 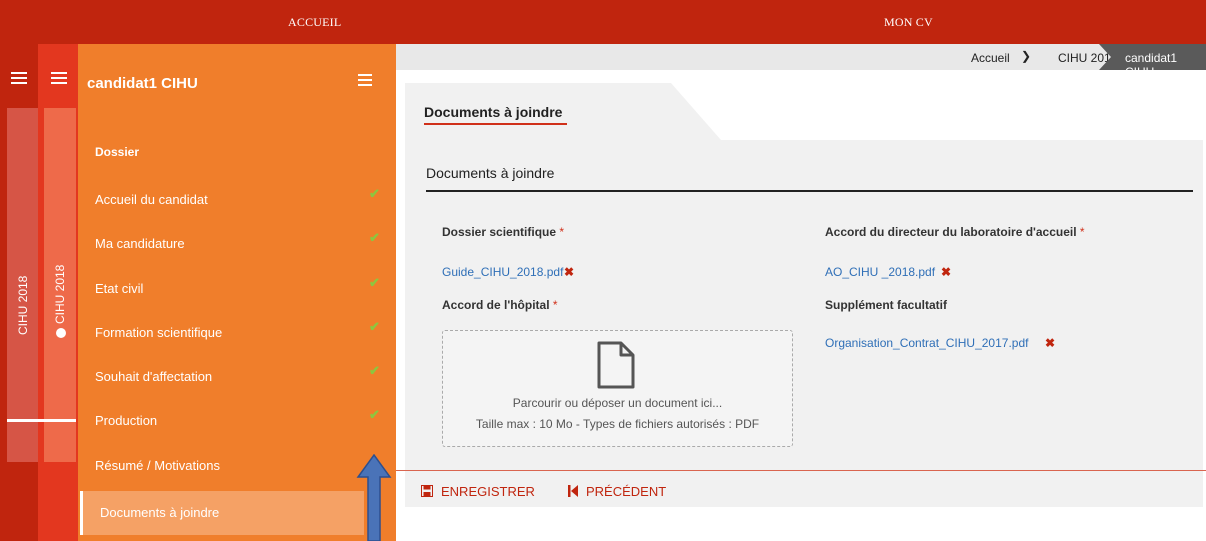 I want to click on file-link-supplement: Organisation_Contrat_CIHU_2017.pdf, so click(x=926, y=343).